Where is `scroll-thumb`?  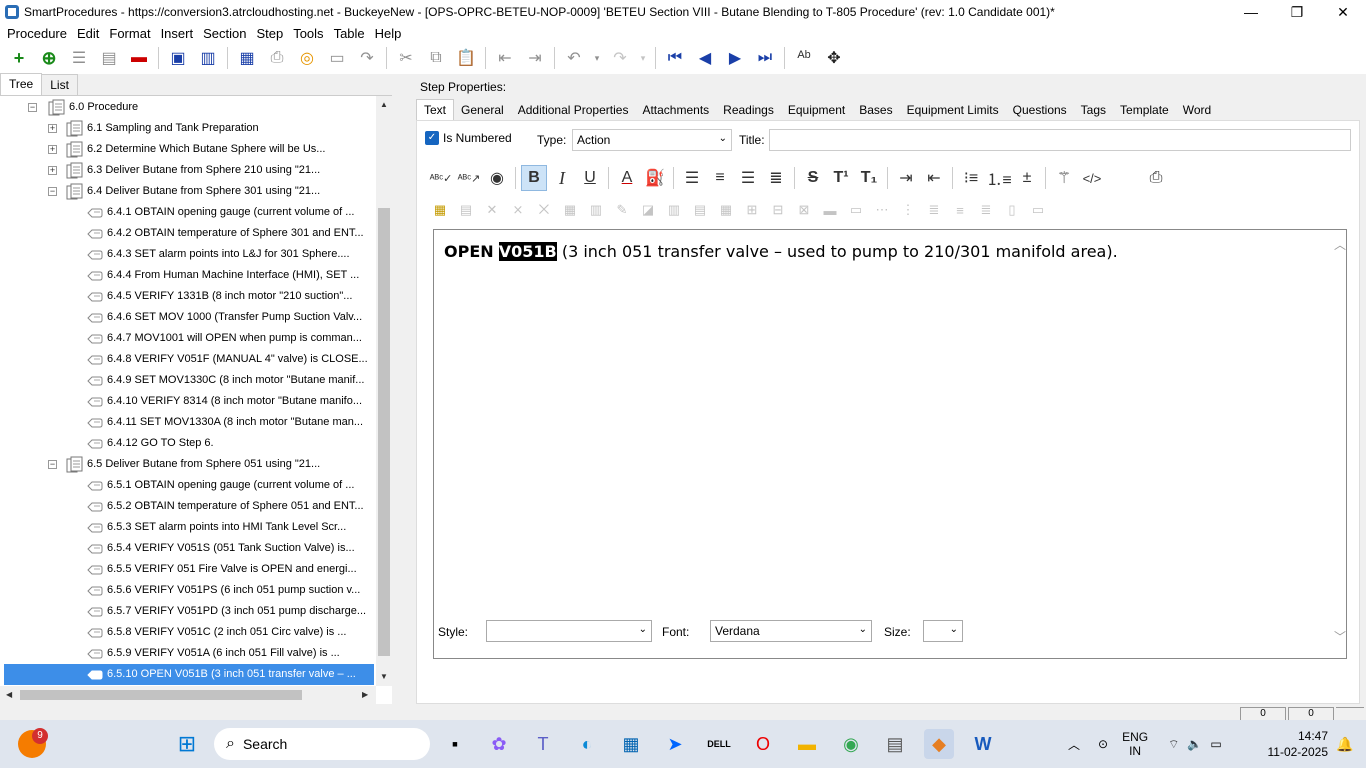
scroll-thumb is located at coordinates (384, 432).